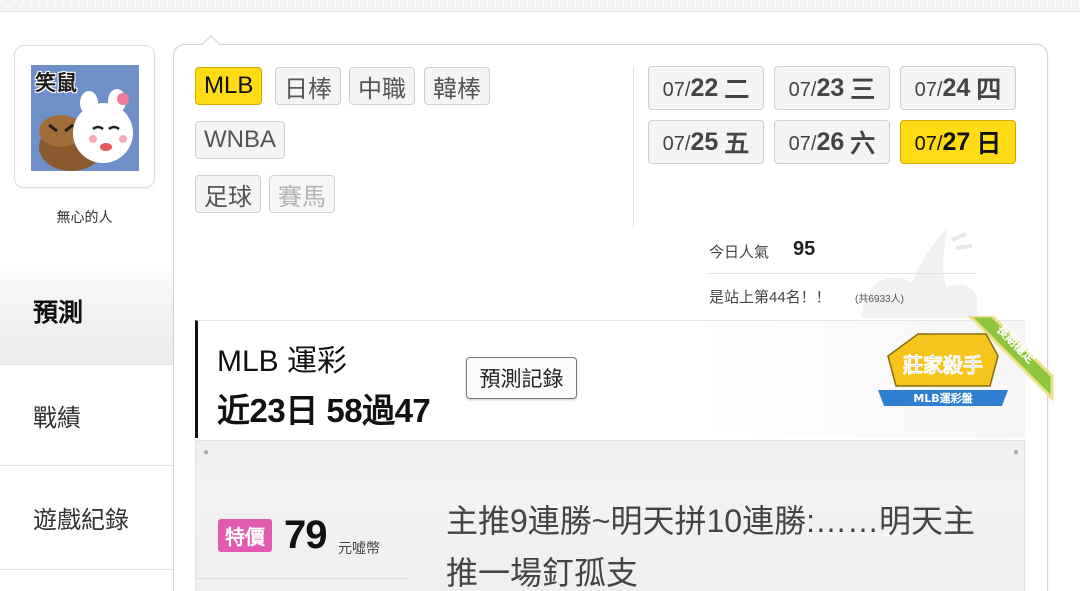 The height and width of the screenshot is (591, 1080). What do you see at coordinates (86, 415) in the screenshot?
I see `sidebar-item-record: 戰績` at bounding box center [86, 415].